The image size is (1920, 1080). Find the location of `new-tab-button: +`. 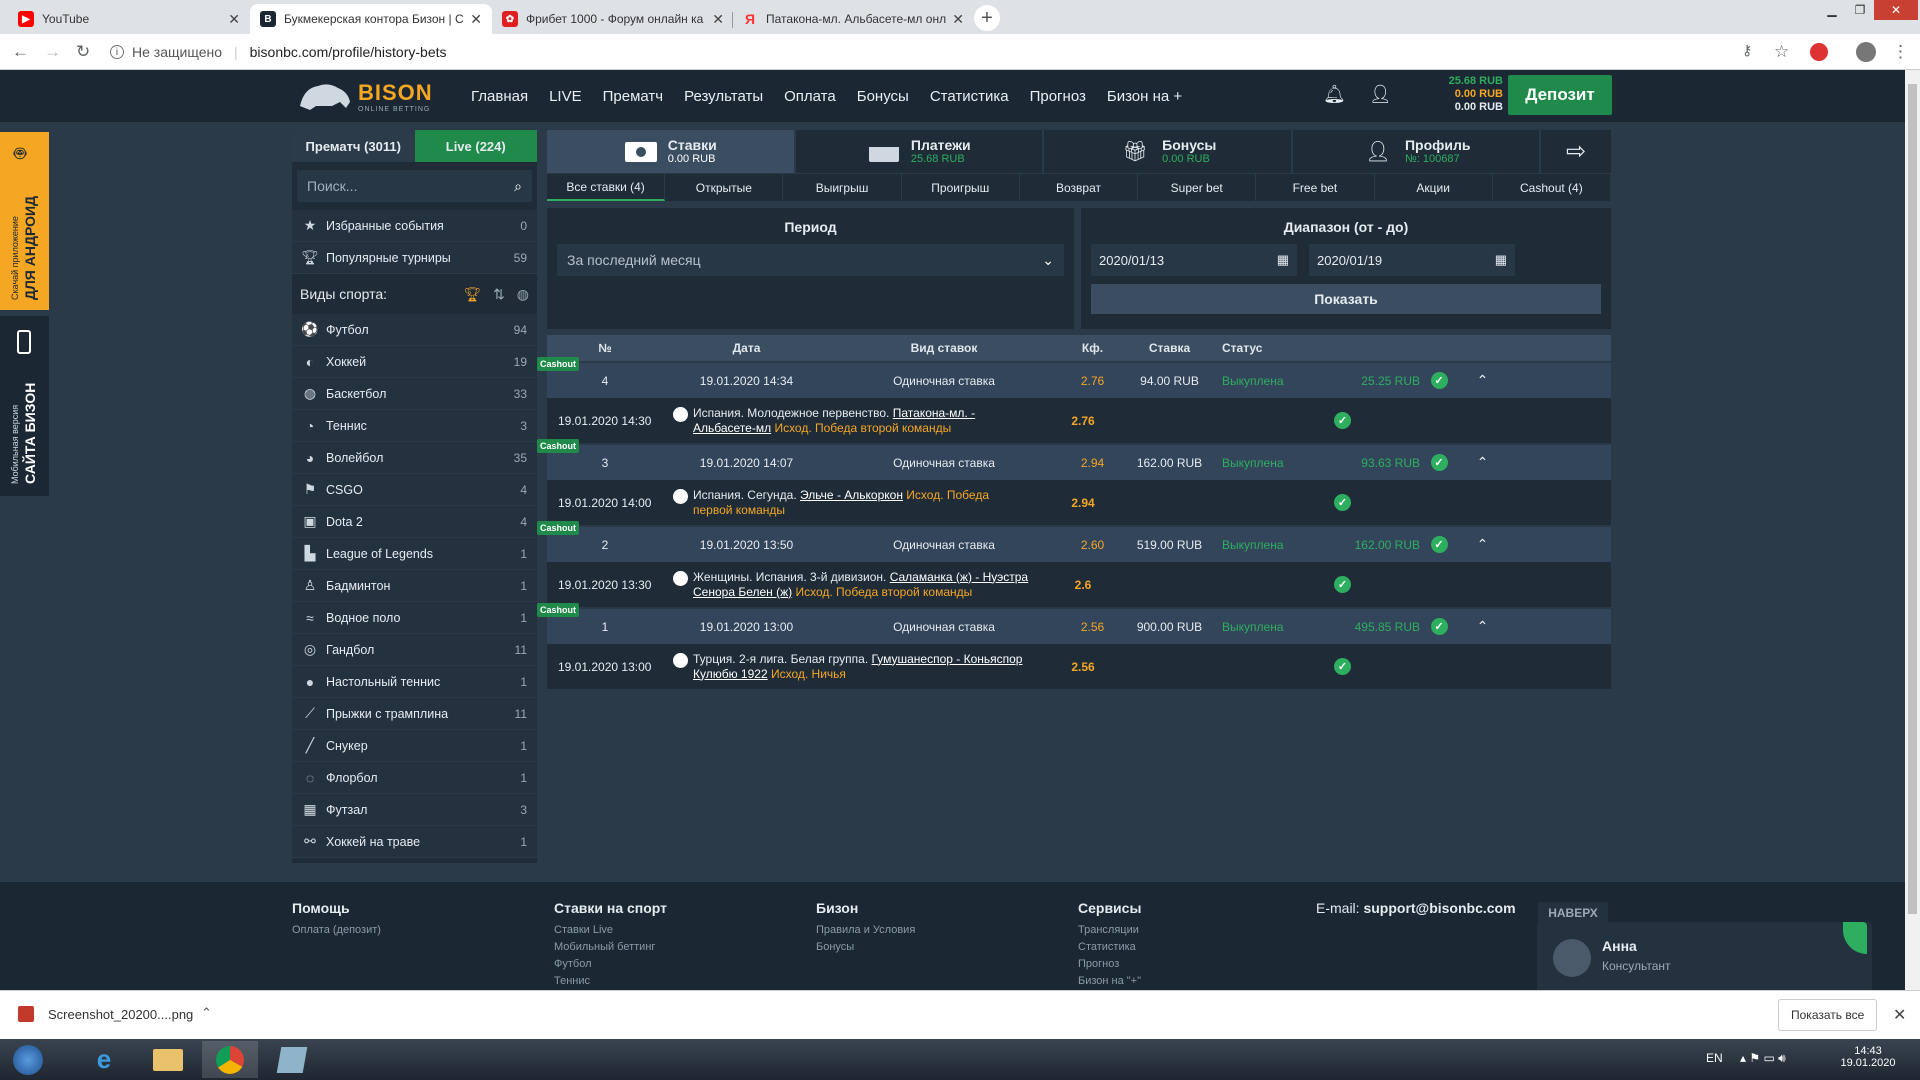

new-tab-button: + is located at coordinates (987, 18).